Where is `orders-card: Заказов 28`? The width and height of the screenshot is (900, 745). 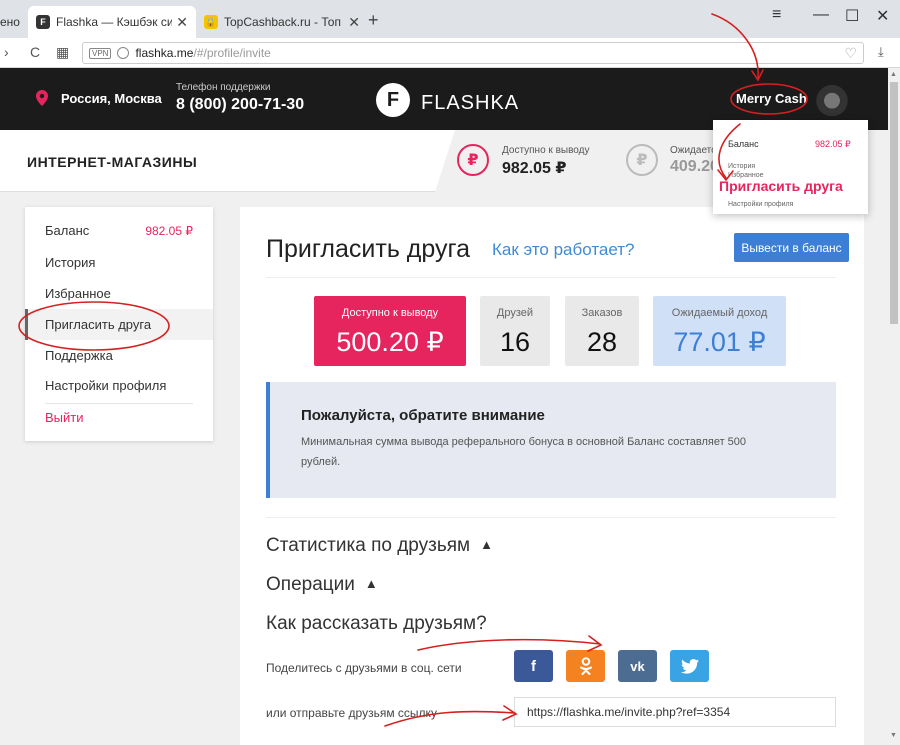 orders-card: Заказов 28 is located at coordinates (602, 331).